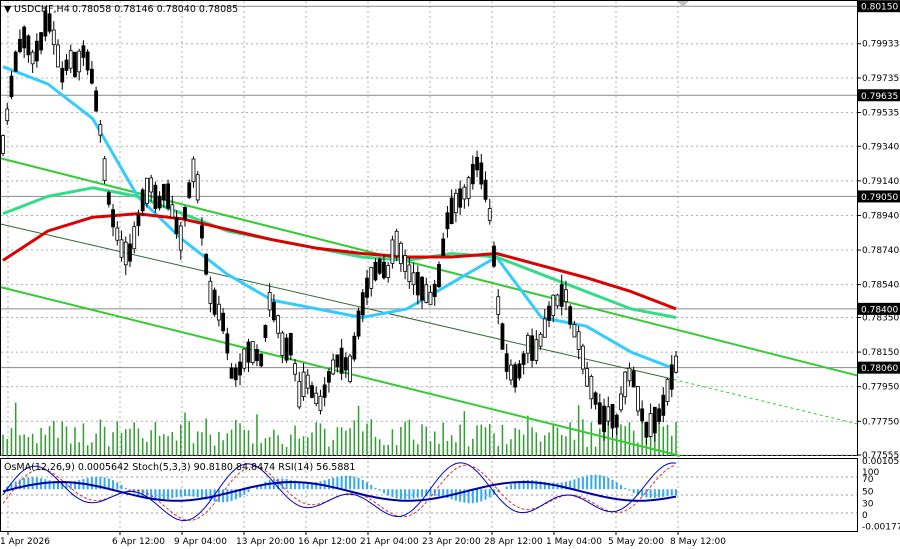 Image resolution: width=900 pixels, height=549 pixels. Describe the element at coordinates (880, 286) in the screenshot. I see `y-tick-label: 0.78540` at that location.